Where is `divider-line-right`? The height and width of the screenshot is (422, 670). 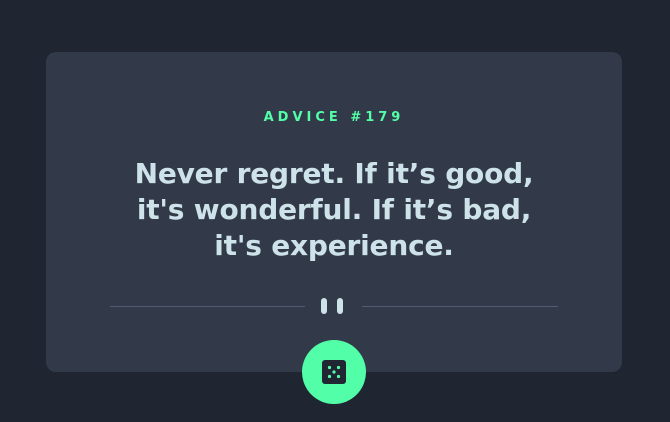
divider-line-right is located at coordinates (460, 306).